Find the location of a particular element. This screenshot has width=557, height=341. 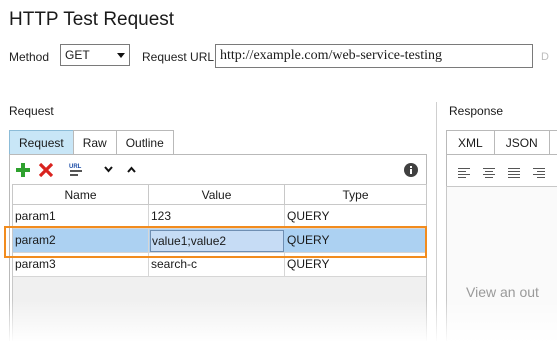

column-header-value: Value is located at coordinates (217, 195).